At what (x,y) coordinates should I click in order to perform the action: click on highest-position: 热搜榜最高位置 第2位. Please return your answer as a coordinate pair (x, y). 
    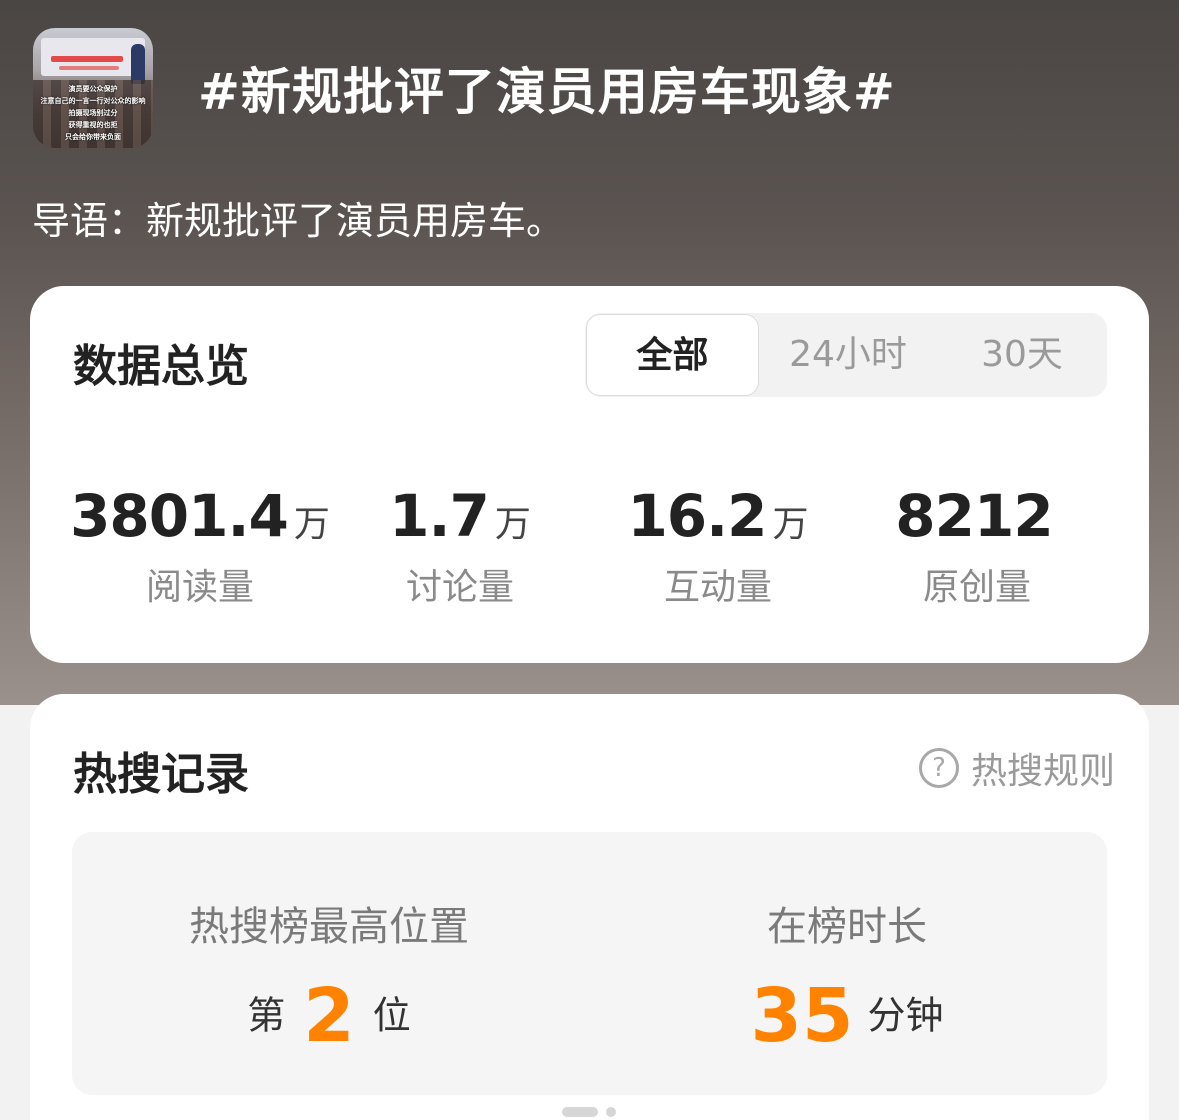
    Looking at the image, I should click on (329, 946).